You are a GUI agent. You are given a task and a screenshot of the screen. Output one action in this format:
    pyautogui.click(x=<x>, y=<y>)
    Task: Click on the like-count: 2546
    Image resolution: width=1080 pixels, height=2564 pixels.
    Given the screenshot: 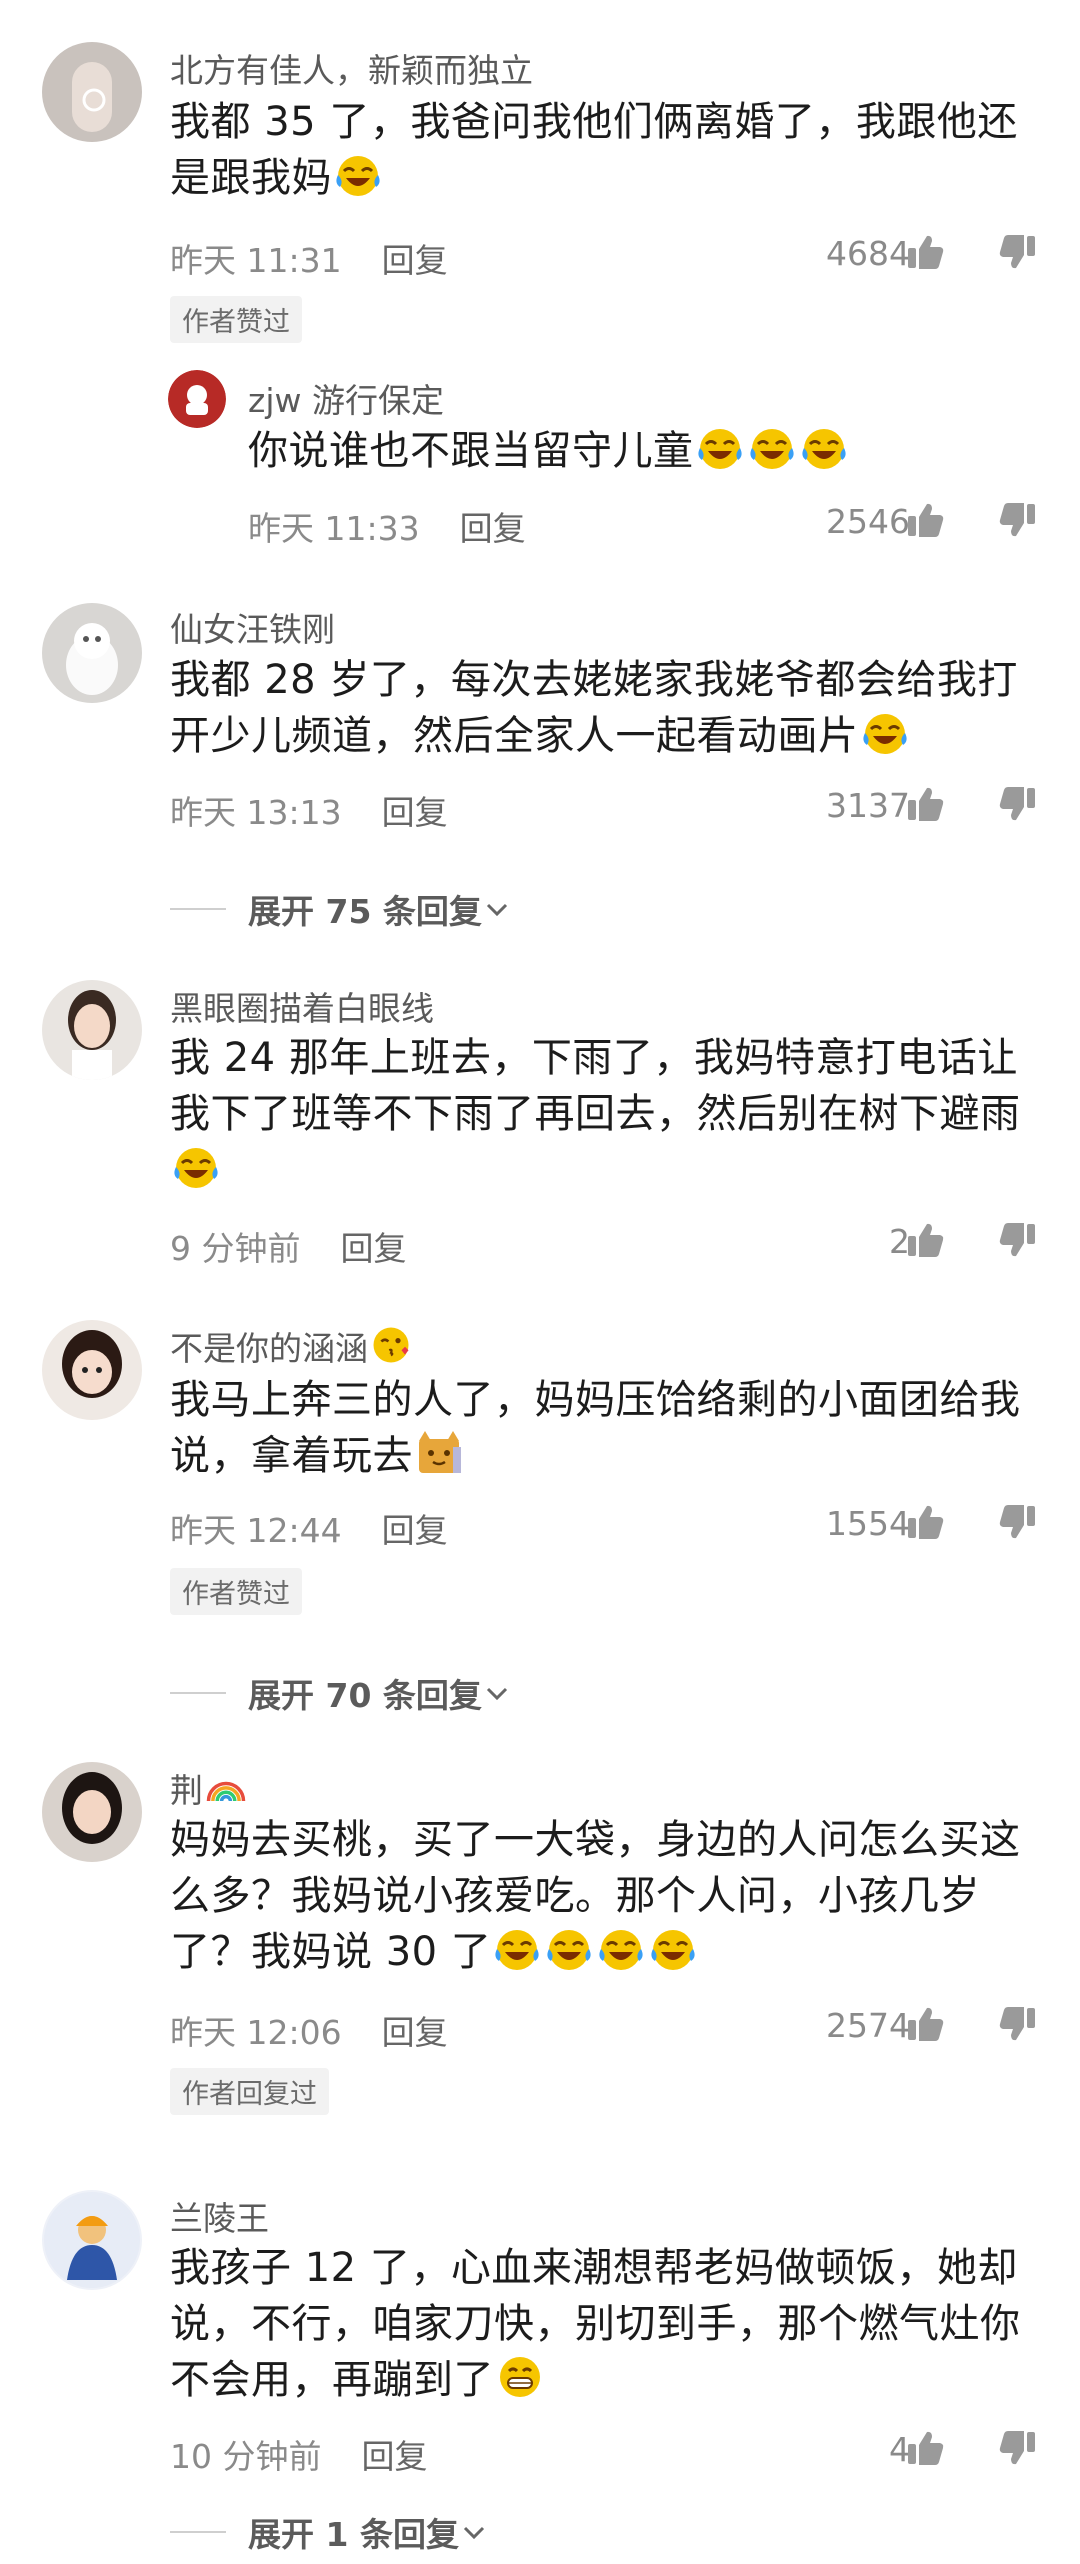 What is the action you would take?
    pyautogui.click(x=868, y=521)
    